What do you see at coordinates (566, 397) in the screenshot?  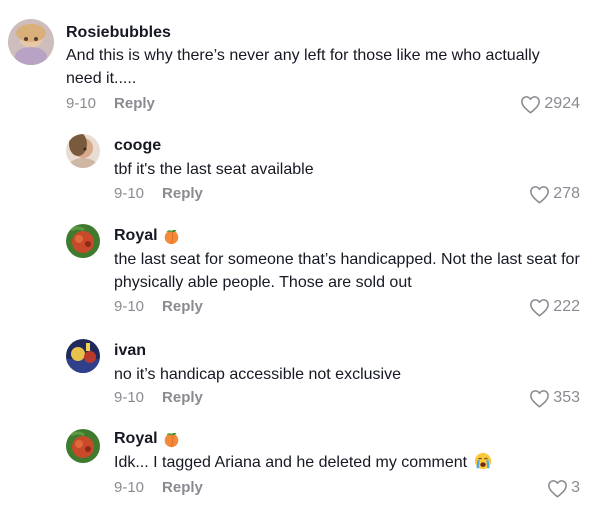 I see `like-count: 353` at bounding box center [566, 397].